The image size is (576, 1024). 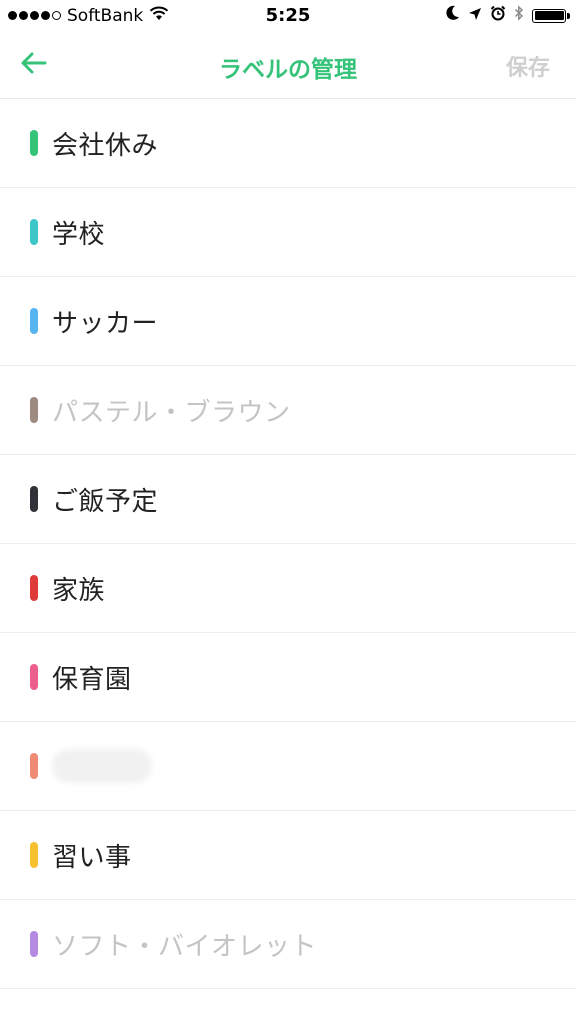 What do you see at coordinates (79, 590) in the screenshot?
I see `label-name: 家族` at bounding box center [79, 590].